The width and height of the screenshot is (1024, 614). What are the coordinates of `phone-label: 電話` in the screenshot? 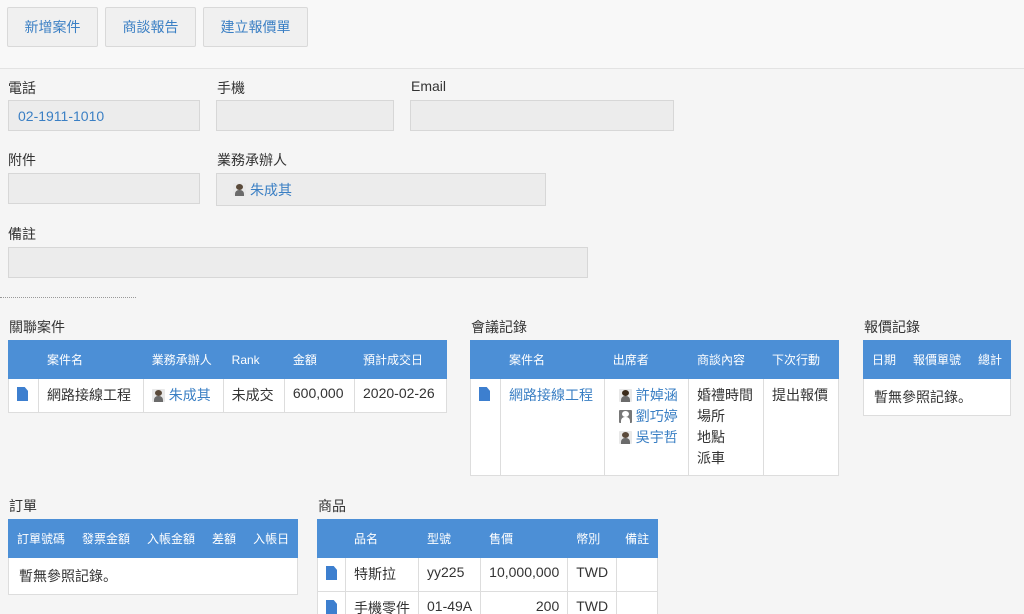 It's located at (22, 88).